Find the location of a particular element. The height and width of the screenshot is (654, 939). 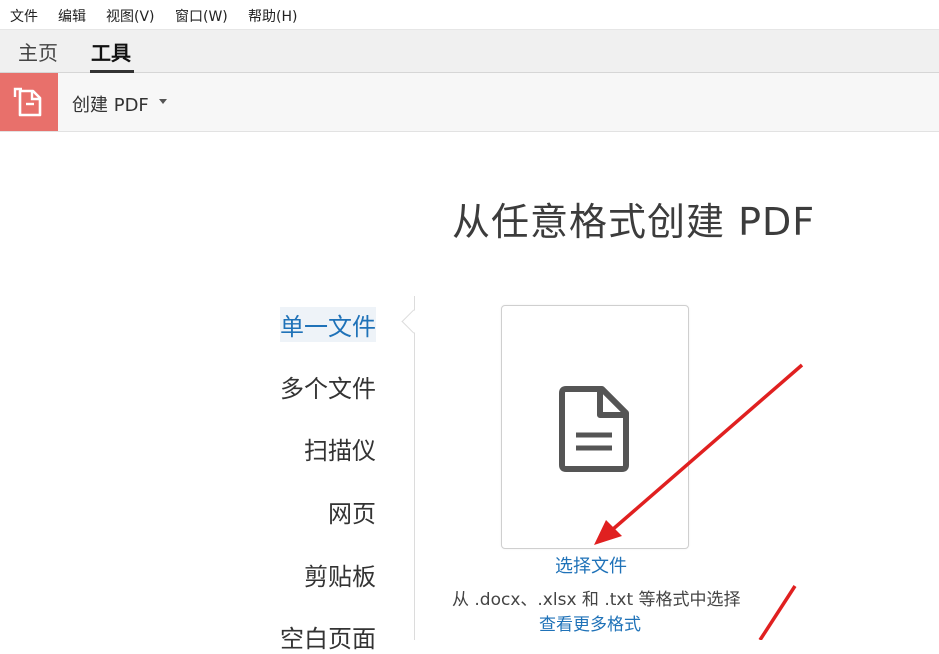

chevron-down-icon is located at coordinates (163, 101).